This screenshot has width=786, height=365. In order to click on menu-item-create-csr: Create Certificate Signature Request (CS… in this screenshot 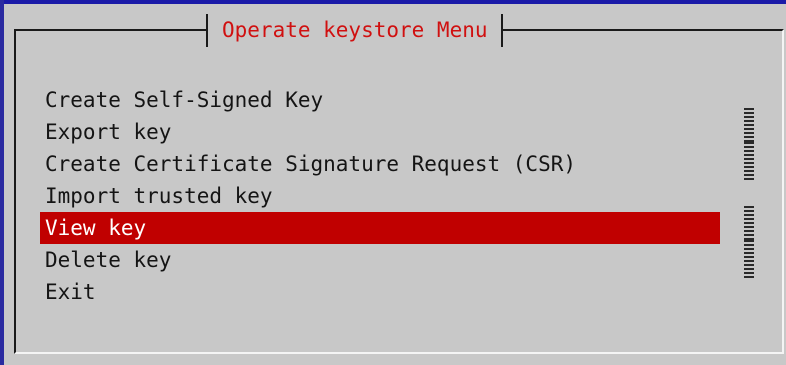, I will do `click(380, 164)`.